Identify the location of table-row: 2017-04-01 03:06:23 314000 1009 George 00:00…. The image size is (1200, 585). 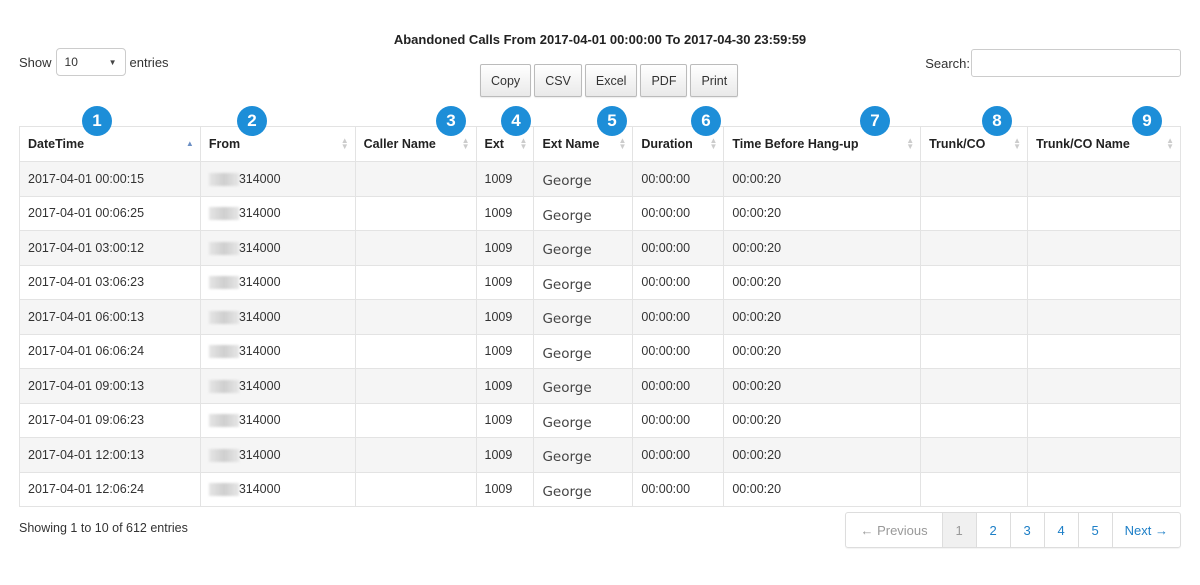
(600, 282).